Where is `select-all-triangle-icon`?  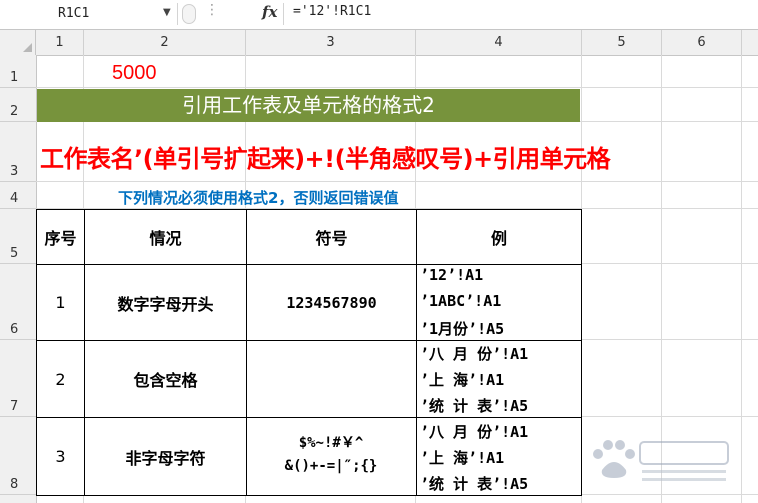
select-all-triangle-icon is located at coordinates (27, 47).